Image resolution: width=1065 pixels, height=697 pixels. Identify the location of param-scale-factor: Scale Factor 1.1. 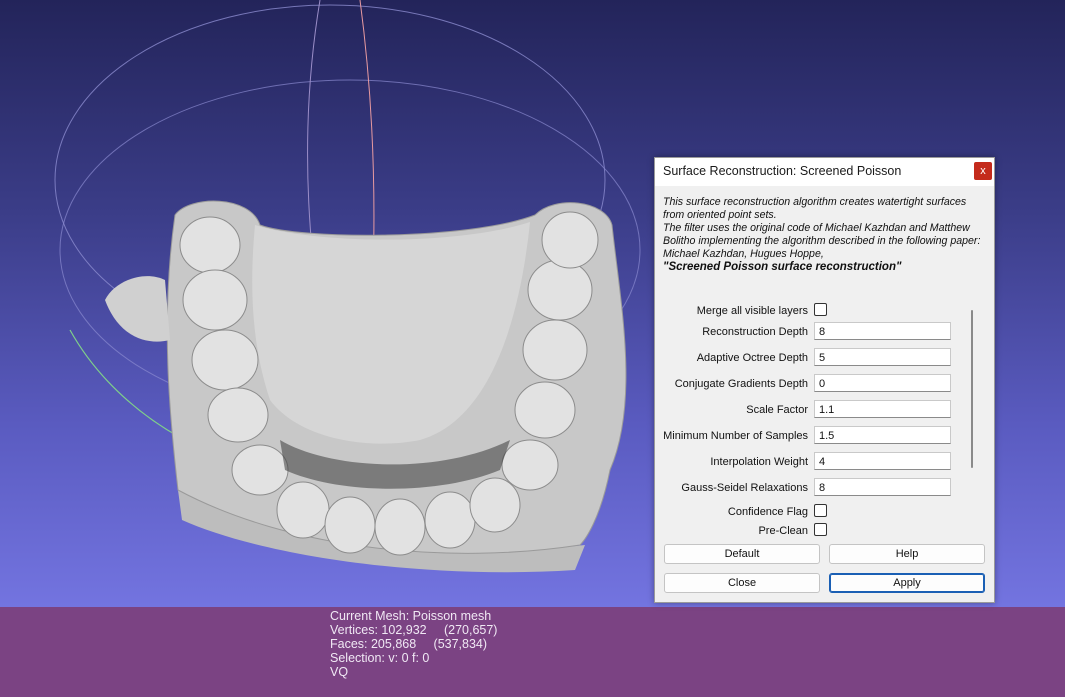
(818, 411).